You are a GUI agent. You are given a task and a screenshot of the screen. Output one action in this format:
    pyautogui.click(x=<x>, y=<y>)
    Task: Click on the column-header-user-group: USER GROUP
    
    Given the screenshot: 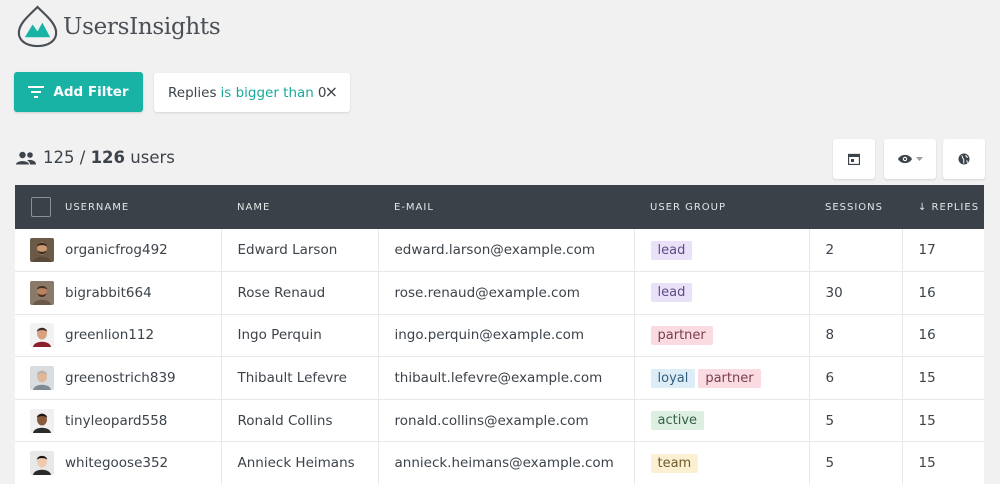 What is the action you would take?
    pyautogui.click(x=721, y=207)
    